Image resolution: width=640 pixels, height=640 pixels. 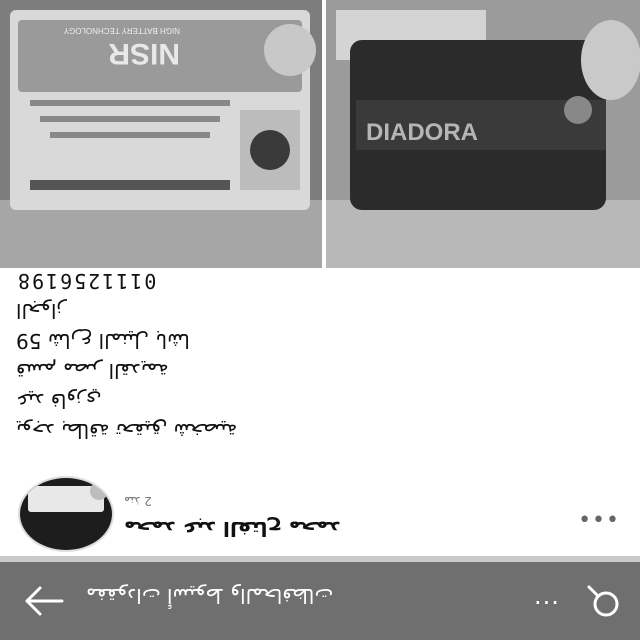 What do you see at coordinates (59, 401) in the screenshot?
I see `post-line: عيد فاوزي` at bounding box center [59, 401].